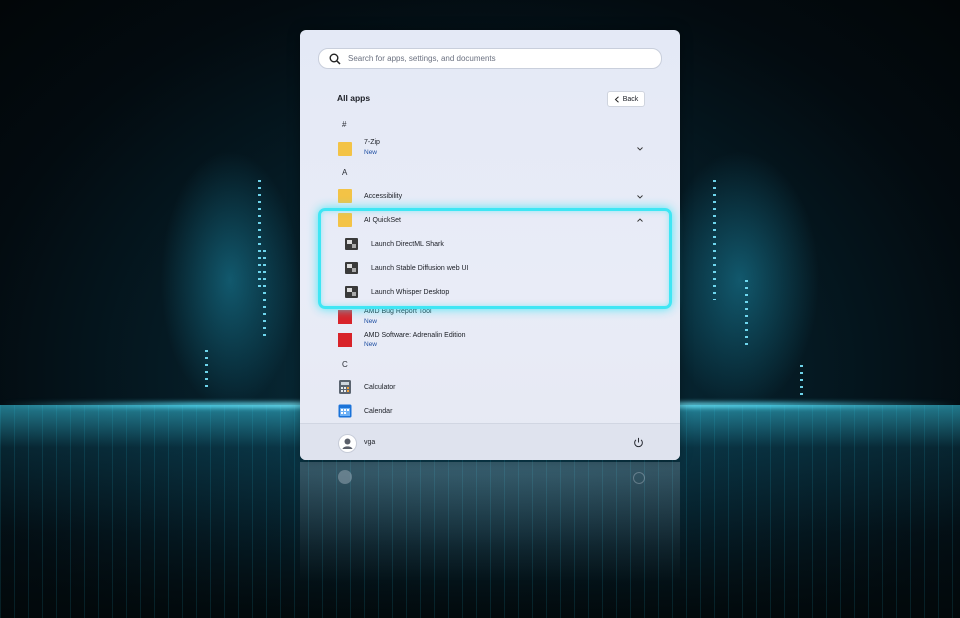  What do you see at coordinates (415, 335) in the screenshot?
I see `app-name: AMD Software: Adrenalin Edition` at bounding box center [415, 335].